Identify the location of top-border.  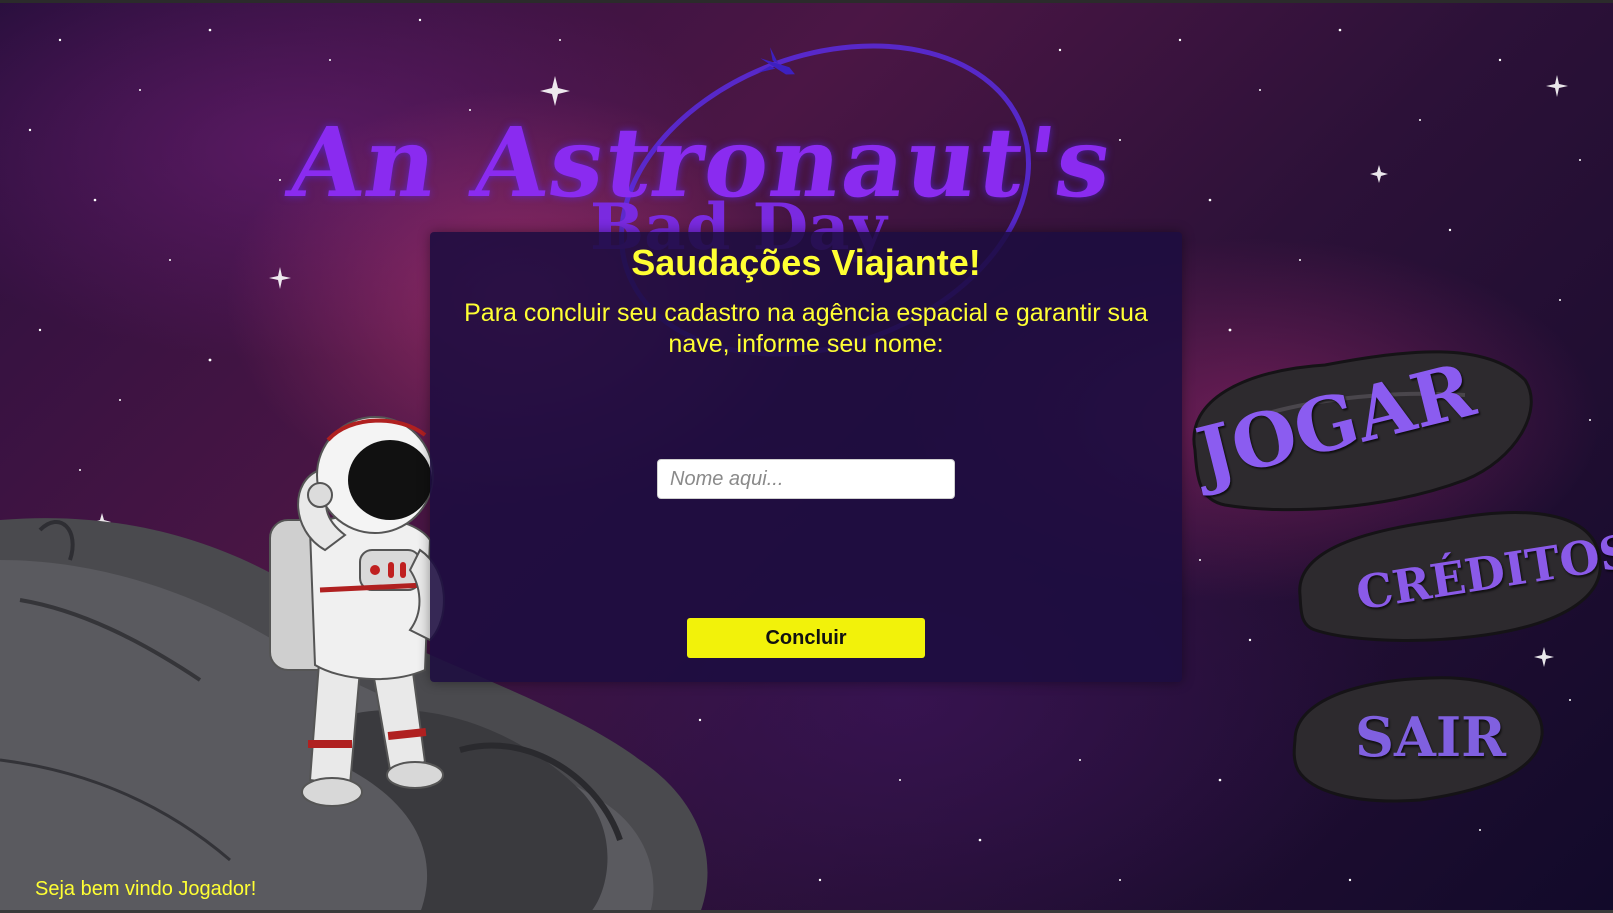
(806, 1).